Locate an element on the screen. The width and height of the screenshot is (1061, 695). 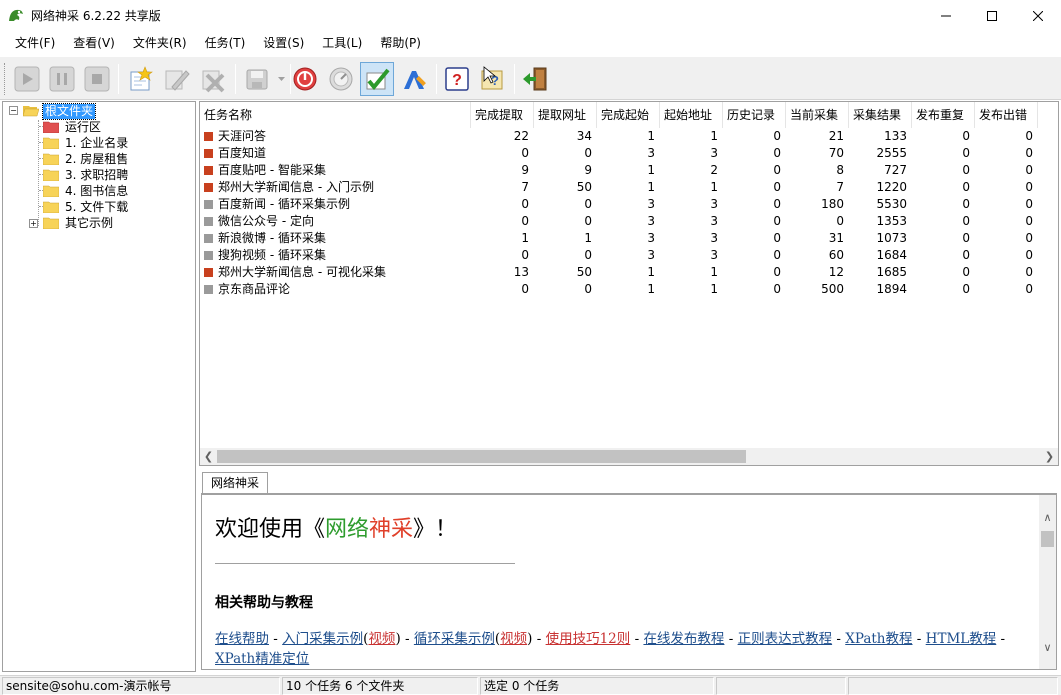
table-row: 百度新闻 - 循环采集示例 0 0 3 3 0 180 5530 0 0 is located at coordinates (619, 204).